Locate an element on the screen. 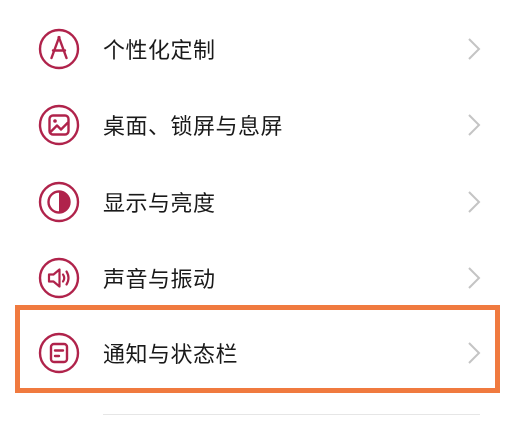 The width and height of the screenshot is (508, 428). settings-item-label: 个性化定制 is located at coordinates (159, 51).